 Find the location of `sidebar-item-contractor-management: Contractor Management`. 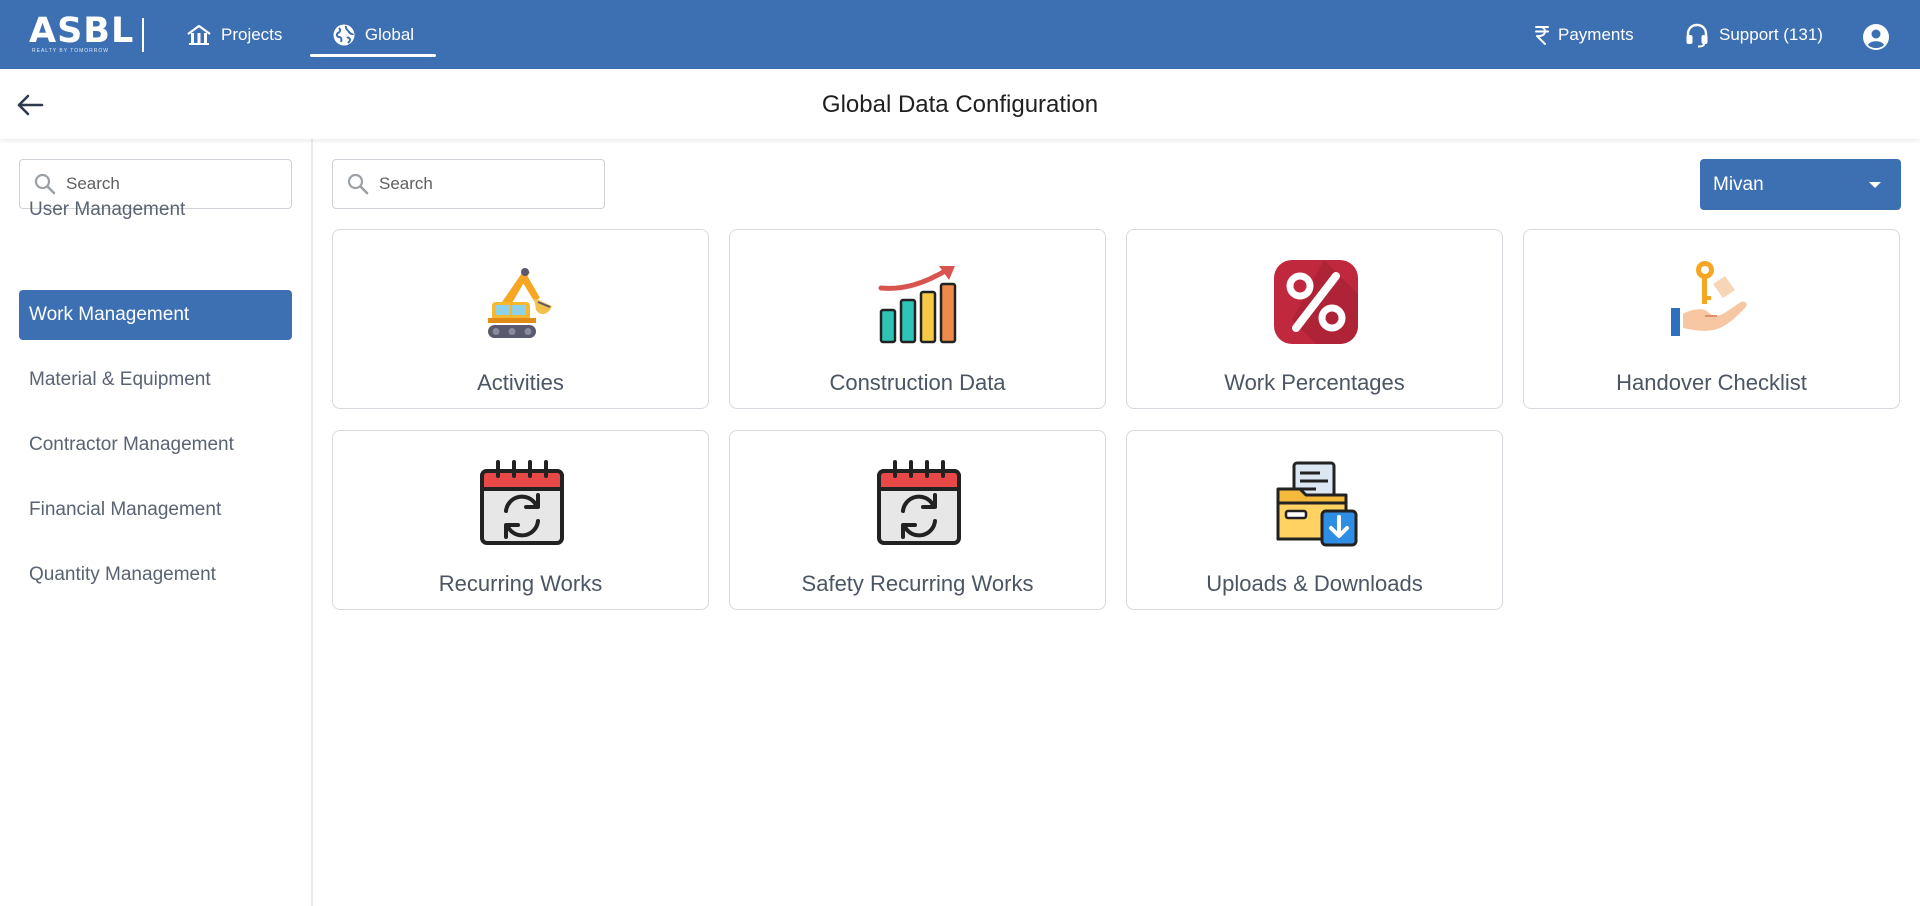

sidebar-item-contractor-management: Contractor Management is located at coordinates (155, 445).